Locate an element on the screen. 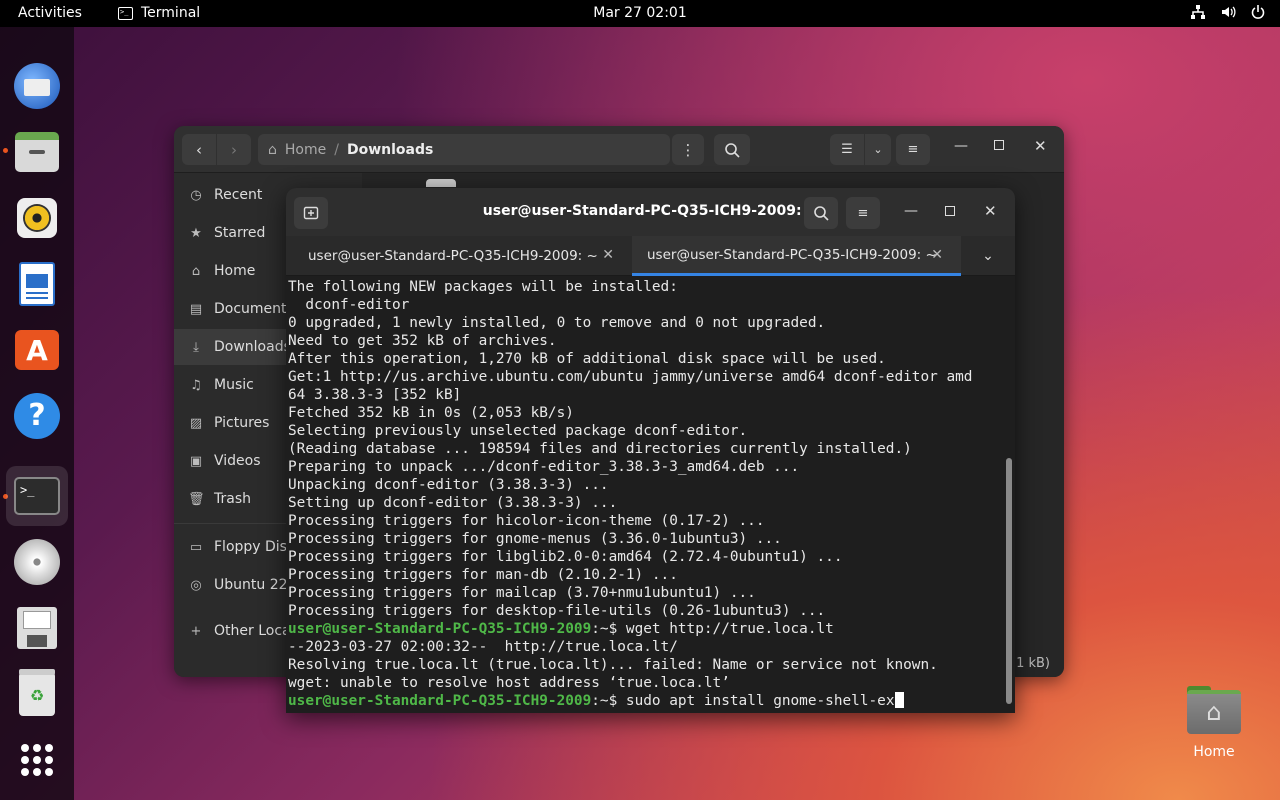  dock-thunderbird is located at coordinates (37, 86).